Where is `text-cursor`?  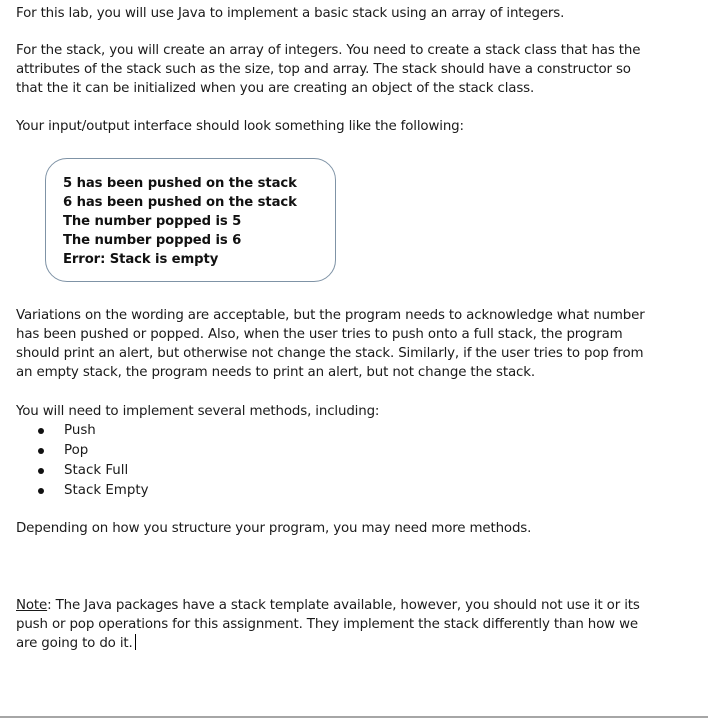
text-cursor is located at coordinates (135, 642).